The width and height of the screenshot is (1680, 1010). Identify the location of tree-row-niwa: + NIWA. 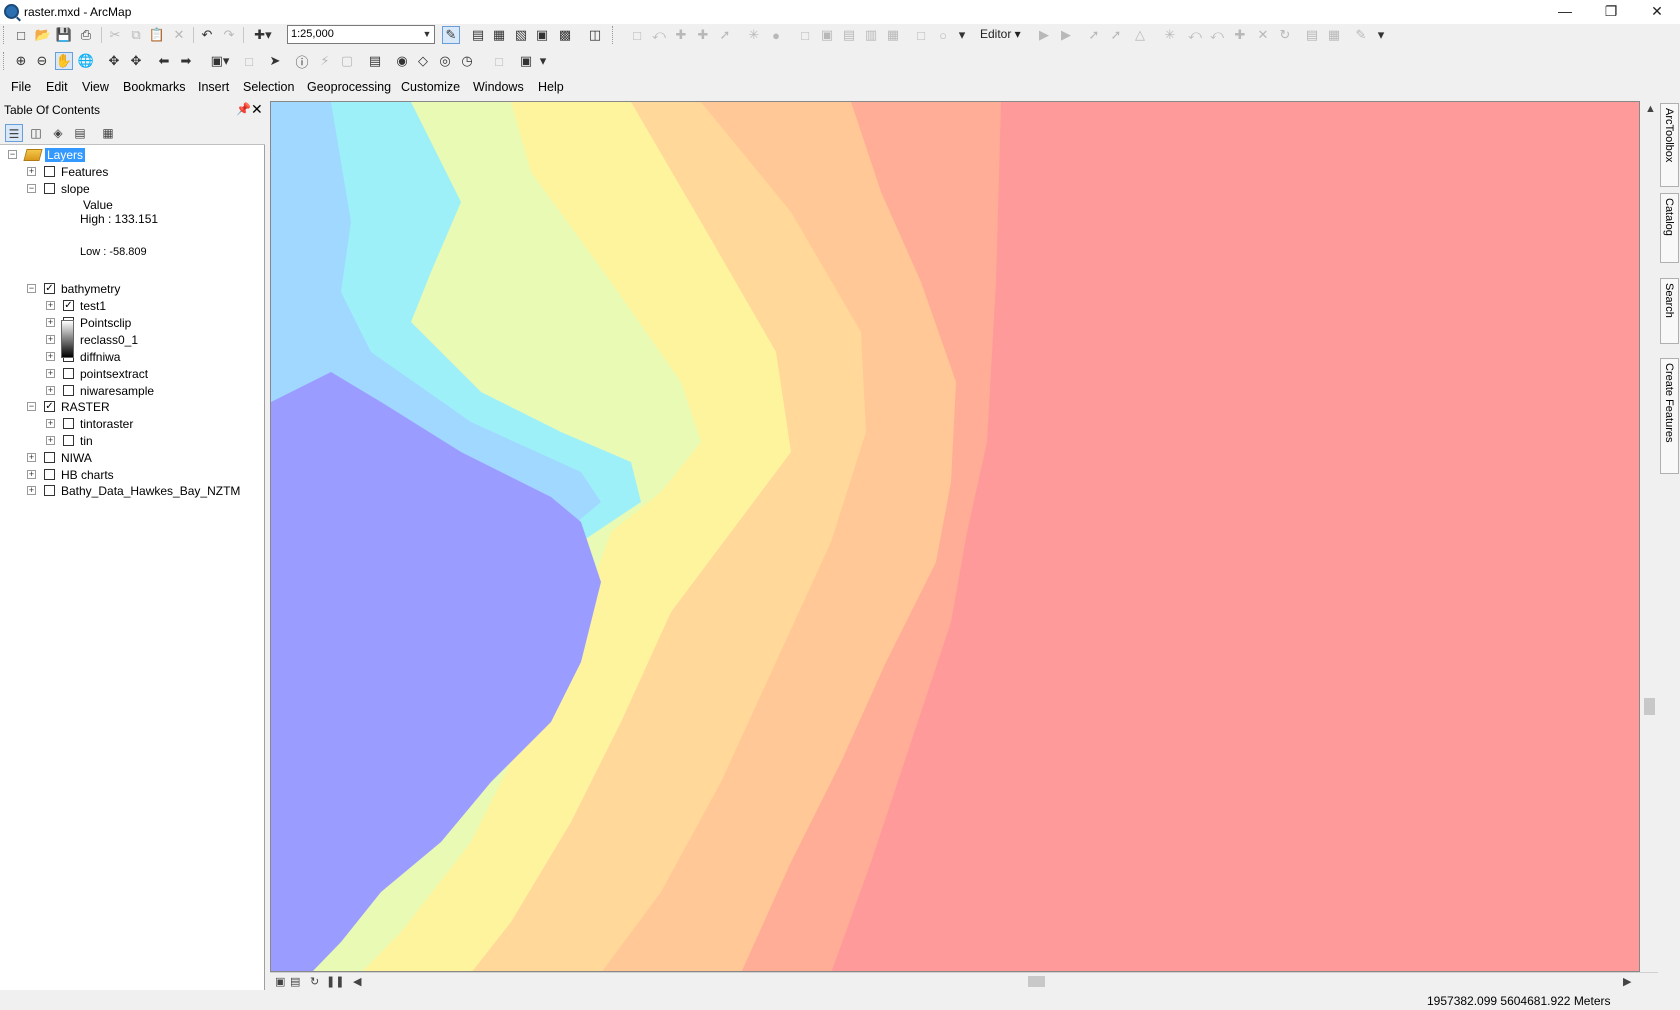
(59, 457).